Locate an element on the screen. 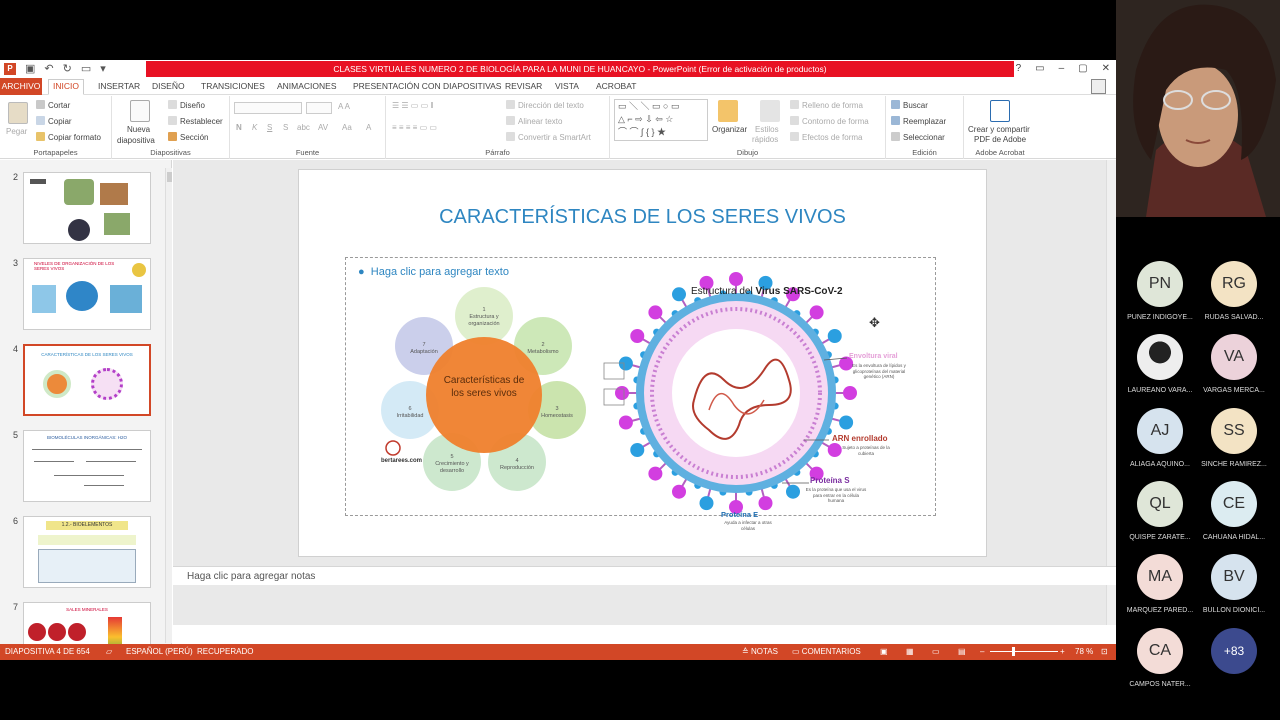  slides-scrollbar is located at coordinates (168, 405).